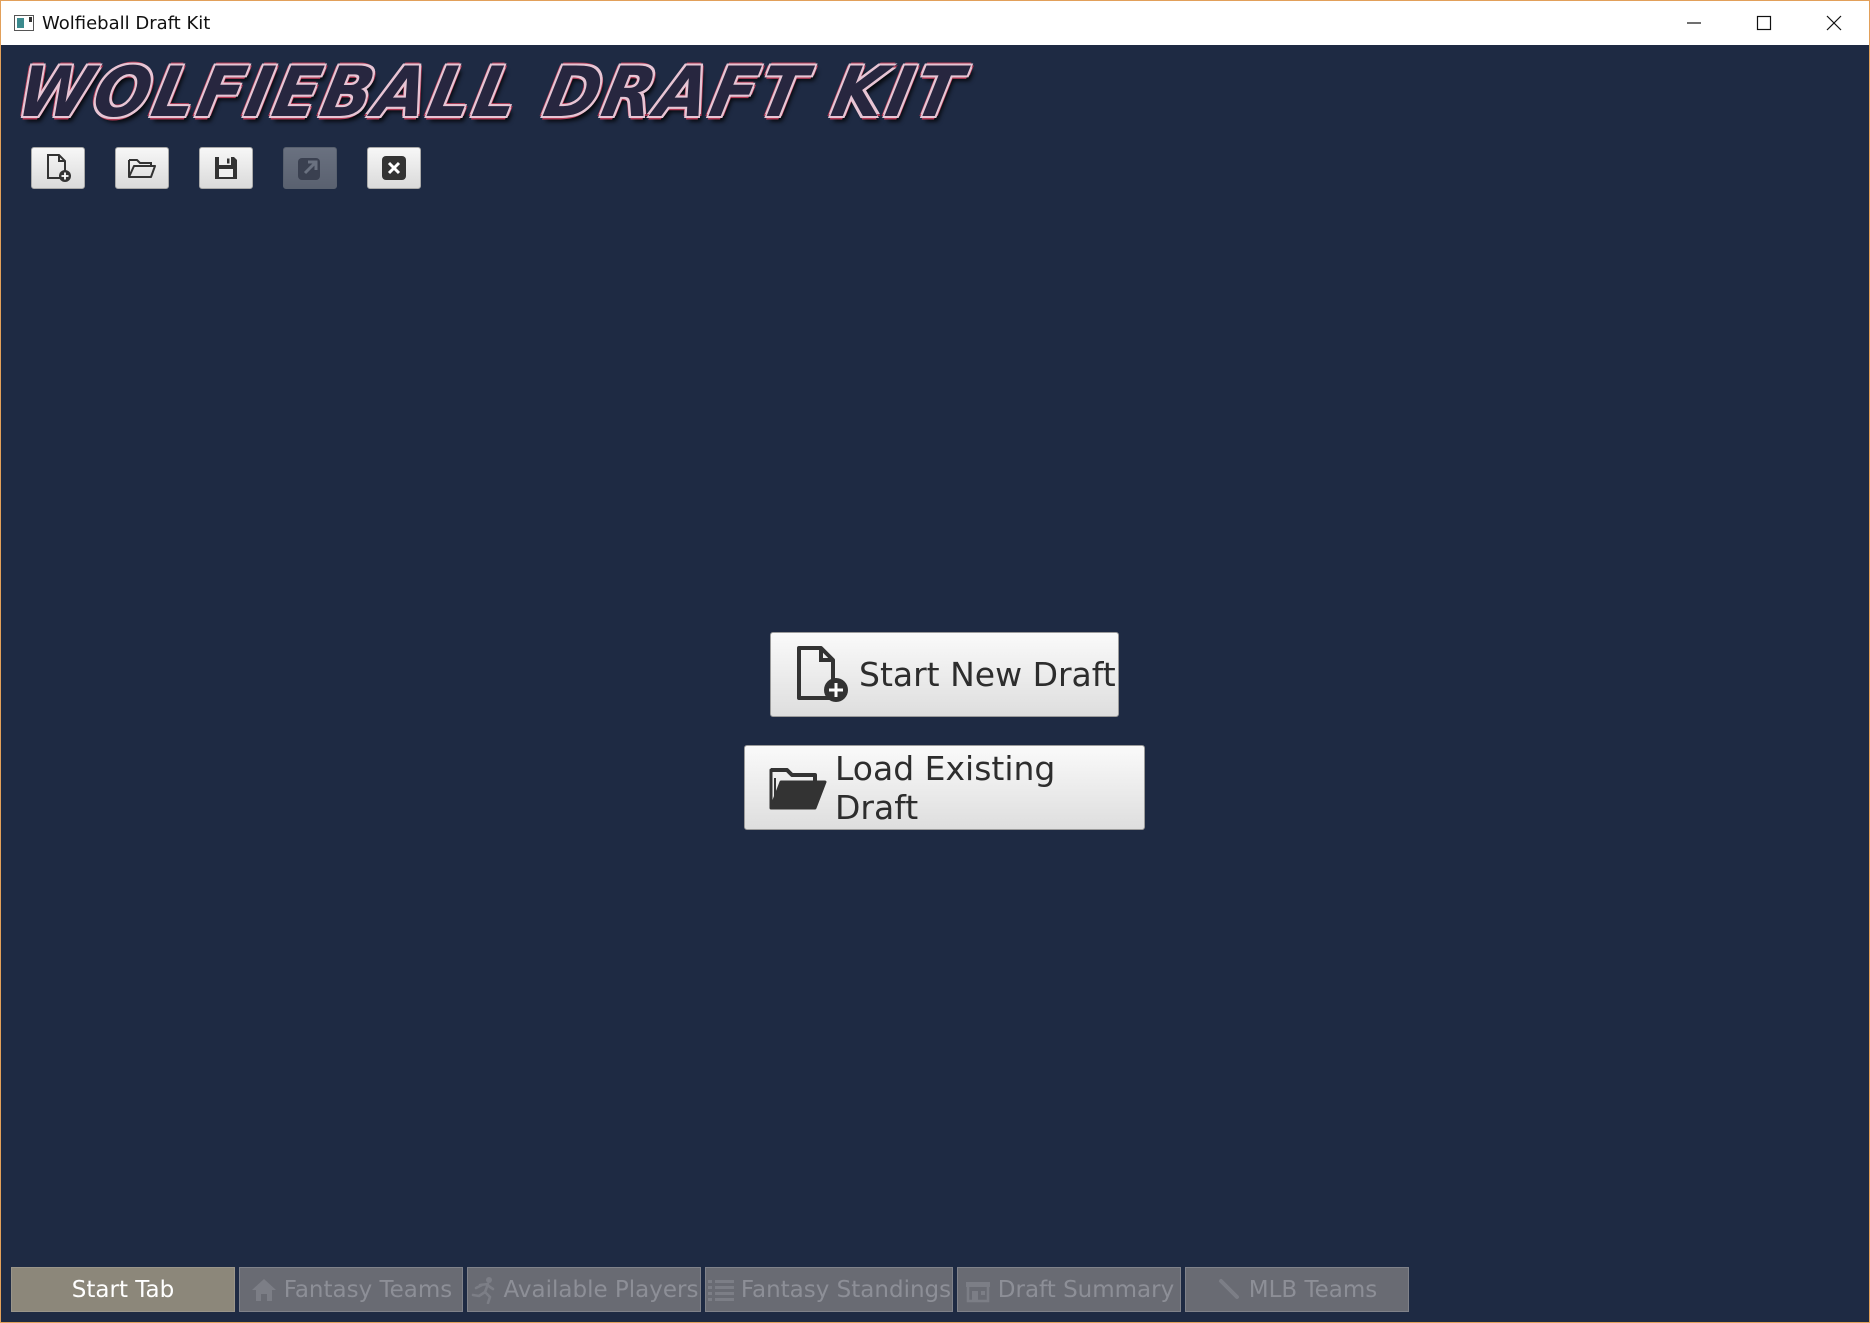  What do you see at coordinates (484, 1290) in the screenshot?
I see `running-man-icon` at bounding box center [484, 1290].